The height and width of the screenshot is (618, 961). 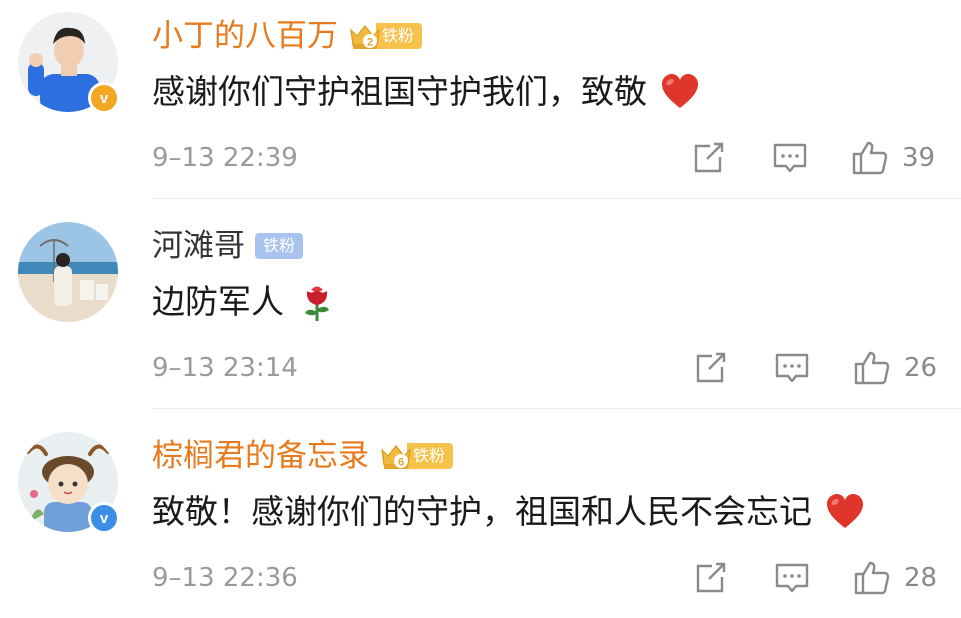 I want to click on comment-actions: 26, so click(x=480, y=368).